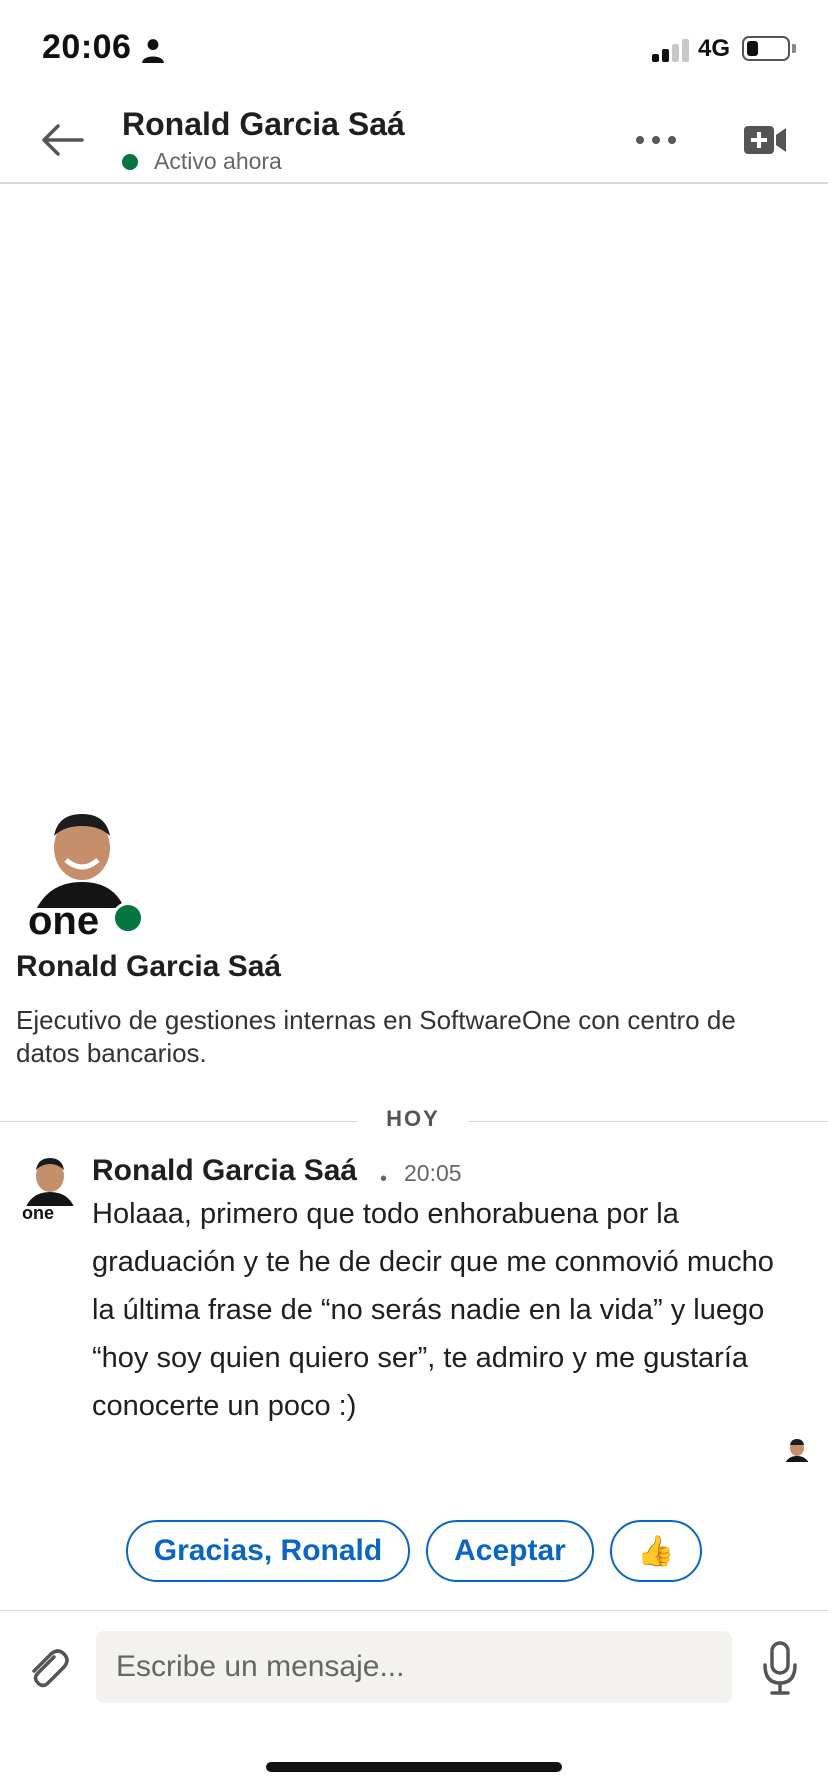 The image size is (828, 1792). Describe the element at coordinates (148, 967) in the screenshot. I see `profile-name: Ronald Garcia Saá` at that location.